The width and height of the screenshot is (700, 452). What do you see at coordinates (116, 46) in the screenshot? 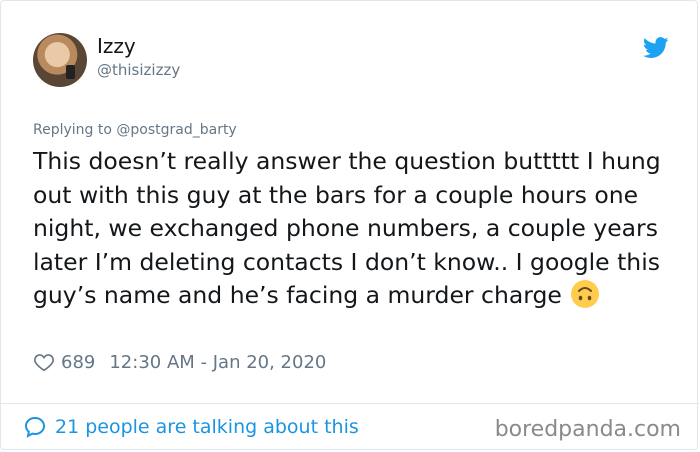
I see `author-name: Izzy` at bounding box center [116, 46].